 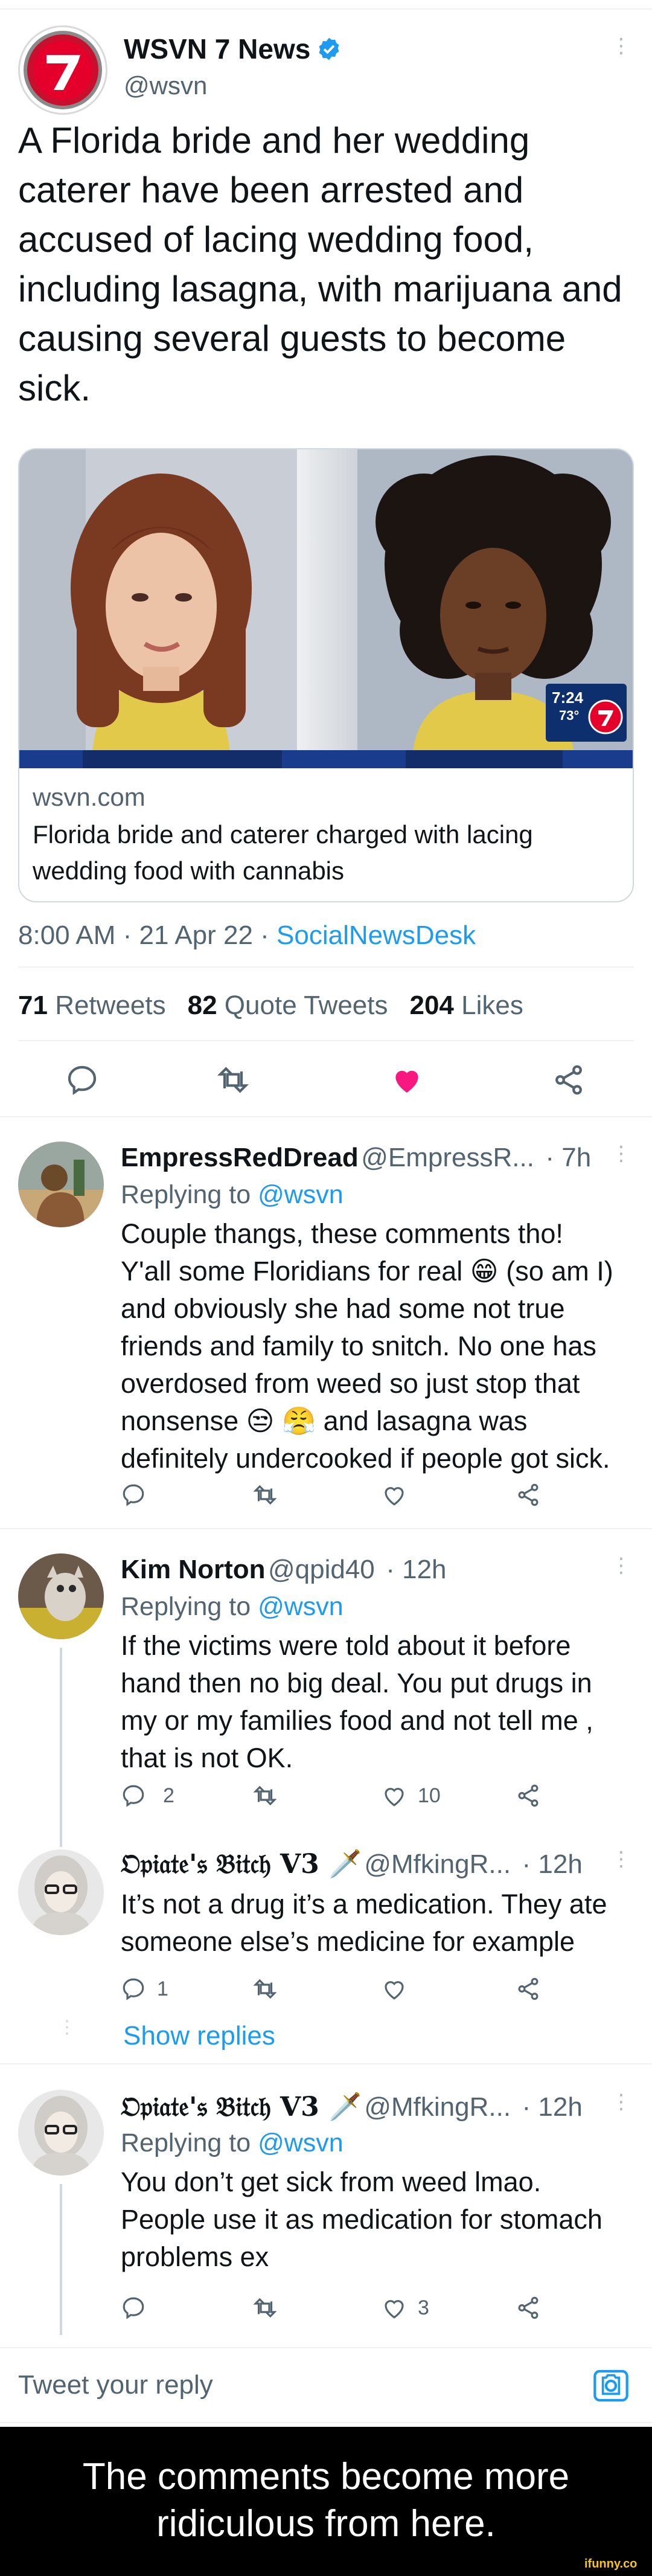 What do you see at coordinates (569, 715) in the screenshot?
I see `tv-temp: 73°` at bounding box center [569, 715].